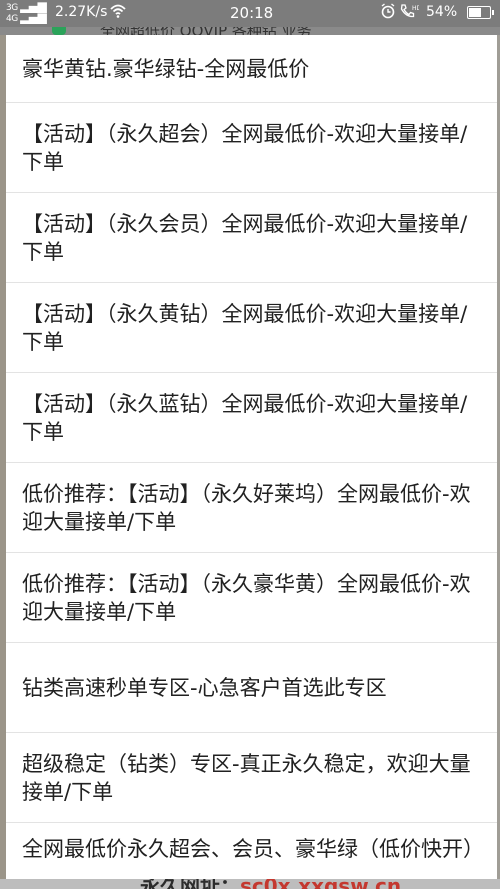 Image resolution: width=500 pixels, height=889 pixels. What do you see at coordinates (12, 8) in the screenshot?
I see `network-type-top: 3G` at bounding box center [12, 8].